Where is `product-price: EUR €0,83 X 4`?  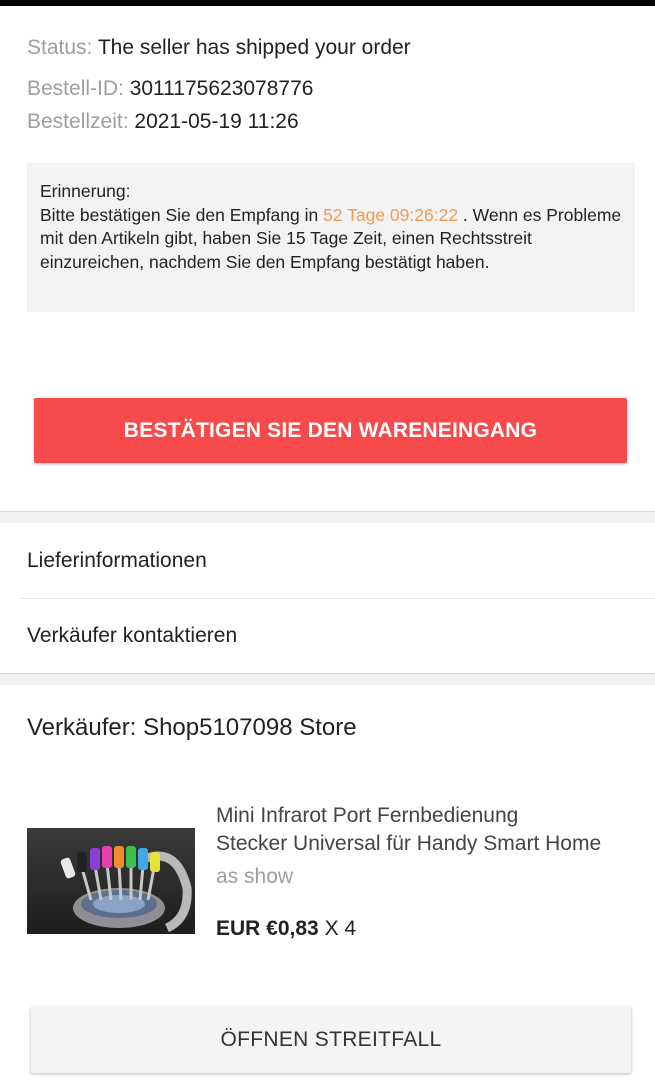 product-price: EUR €0,83 X 4 is located at coordinates (286, 929).